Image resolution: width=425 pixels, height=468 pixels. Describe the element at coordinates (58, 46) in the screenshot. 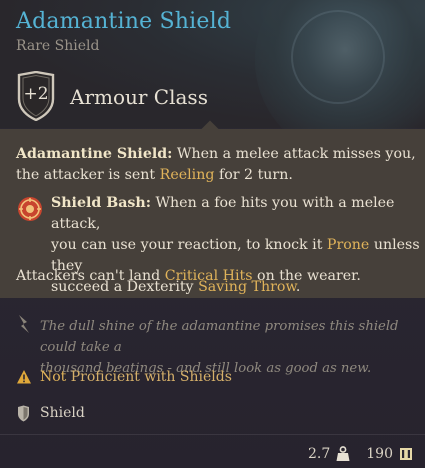

I see `item-rarity-type: Rare Shield` at that location.